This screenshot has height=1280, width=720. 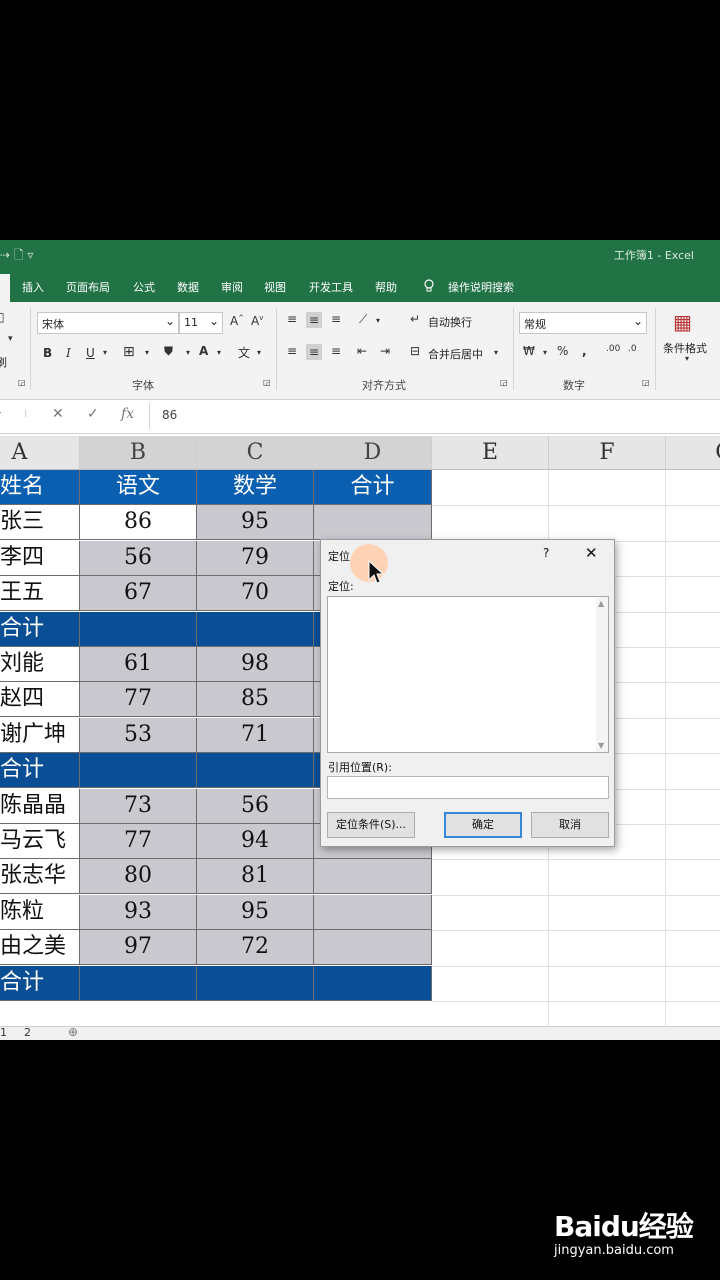 What do you see at coordinates (47, 353) in the screenshot?
I see `bold-button: B` at bounding box center [47, 353].